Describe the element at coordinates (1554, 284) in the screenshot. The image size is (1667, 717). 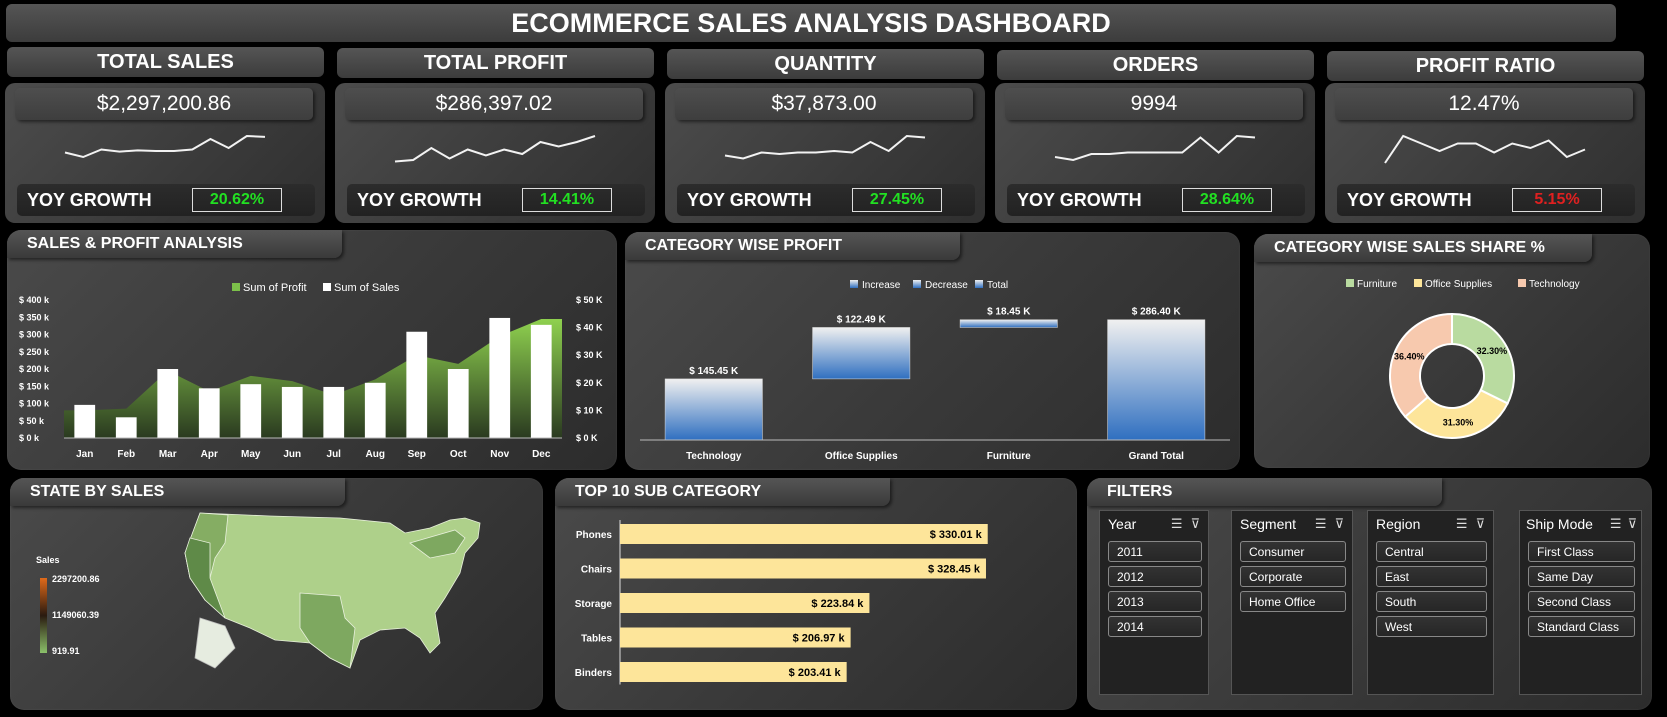
I see `legend-label: Technology` at that location.